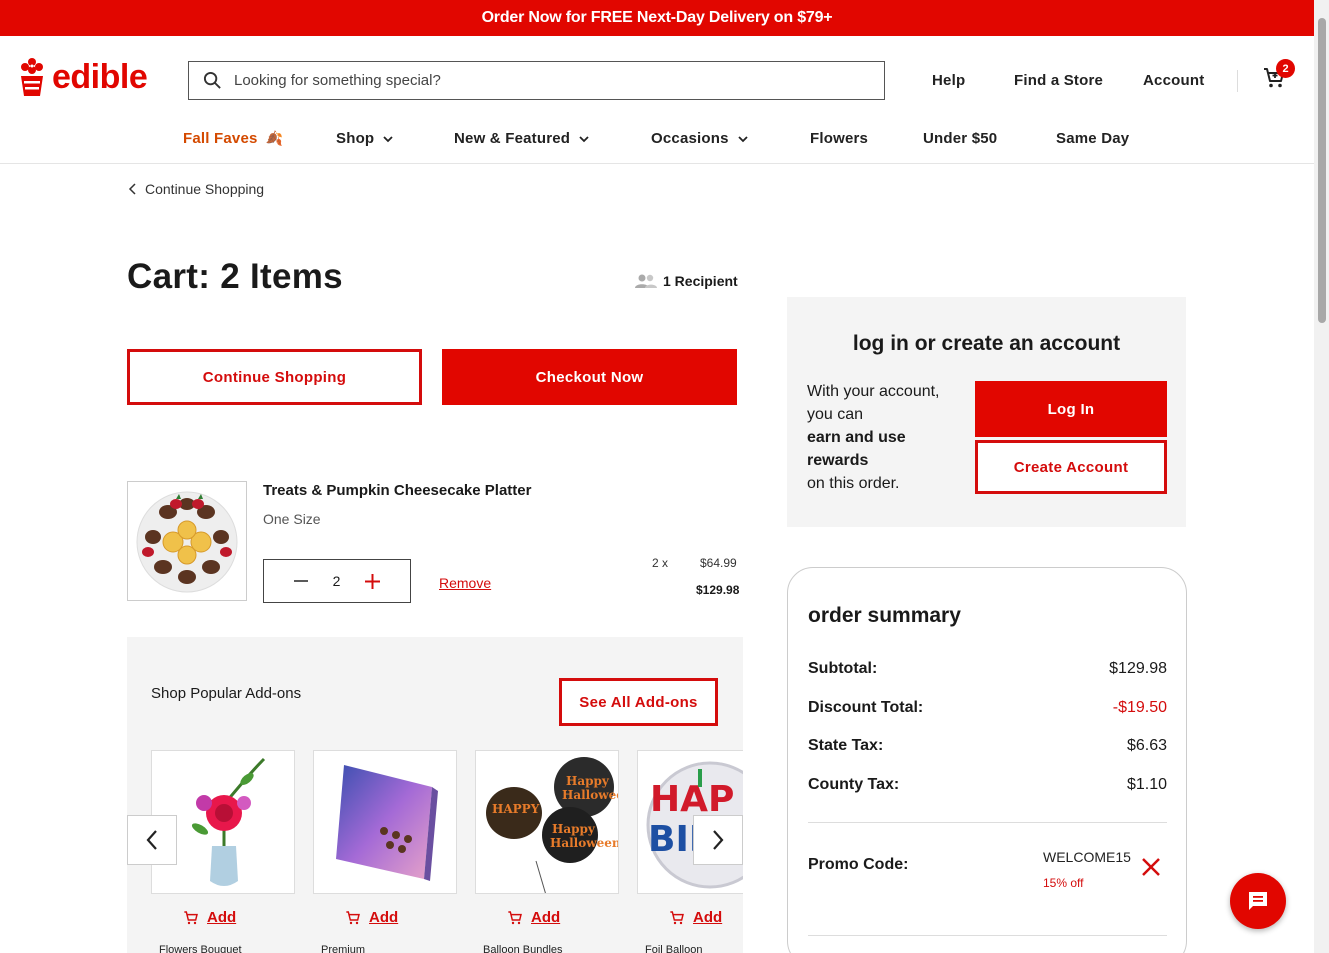  I want to click on nav-same-day-label: Same Day, so click(1093, 138).